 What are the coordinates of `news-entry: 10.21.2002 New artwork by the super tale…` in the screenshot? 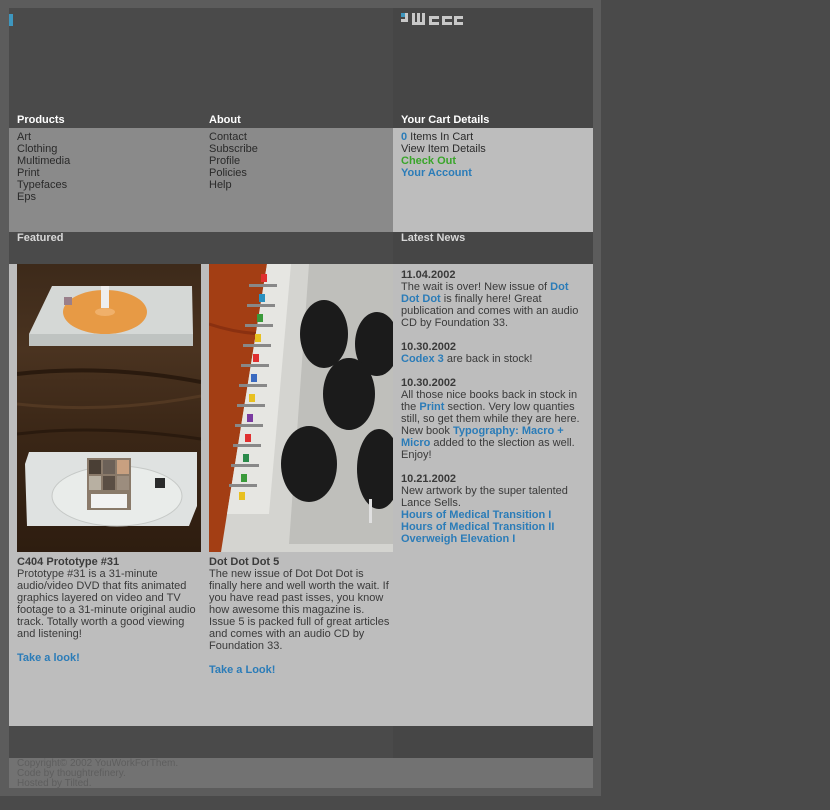 It's located at (493, 509).